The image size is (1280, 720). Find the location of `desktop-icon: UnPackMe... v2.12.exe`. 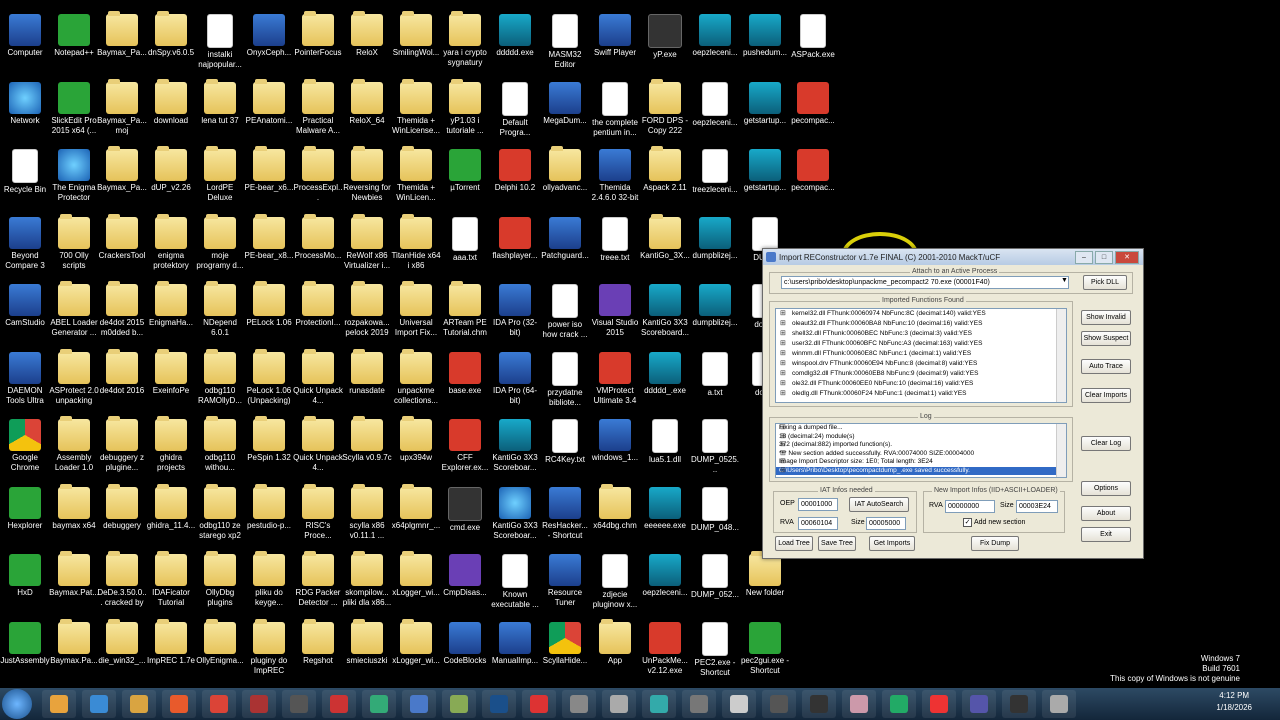

desktop-icon: UnPackMe... v2.12.exe is located at coordinates (665, 648).